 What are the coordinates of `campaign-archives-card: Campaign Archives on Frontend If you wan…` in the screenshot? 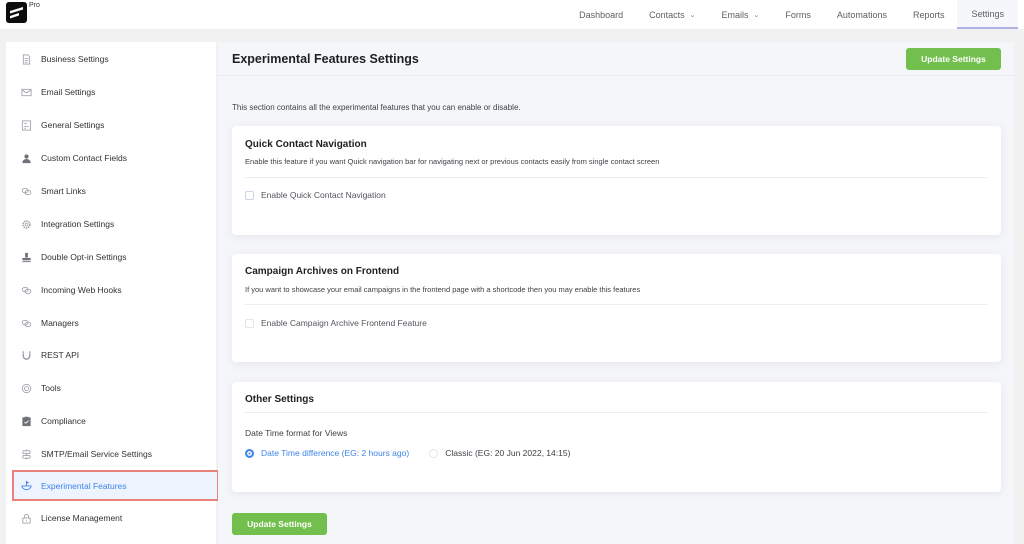 It's located at (616, 308).